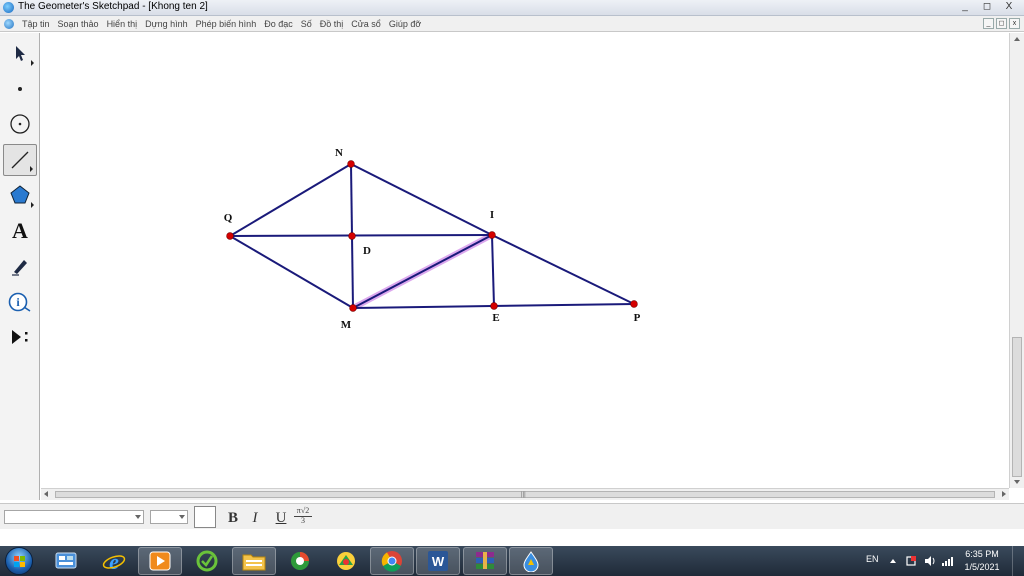 Image resolution: width=1024 pixels, height=576 pixels. I want to click on menu-edit: Soạn thảo, so click(78, 24).